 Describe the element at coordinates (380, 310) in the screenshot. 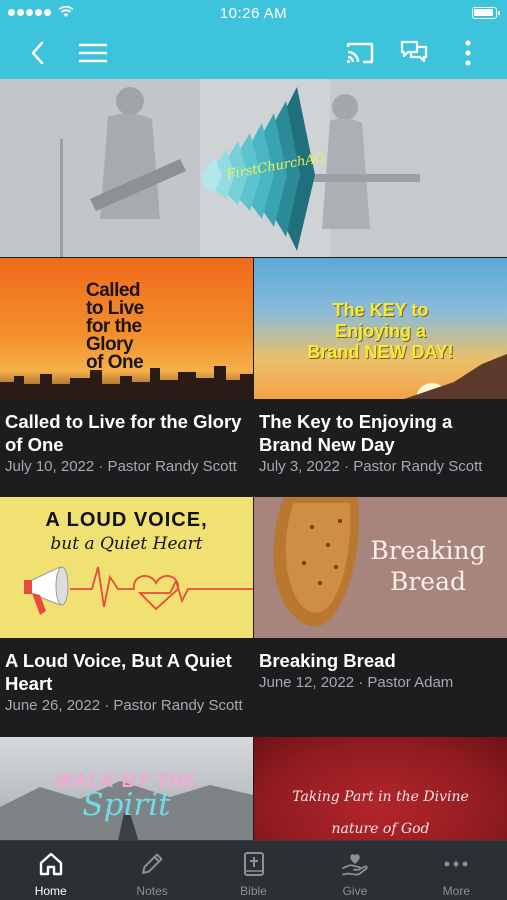

I see `art-text-line: The KEY to` at that location.